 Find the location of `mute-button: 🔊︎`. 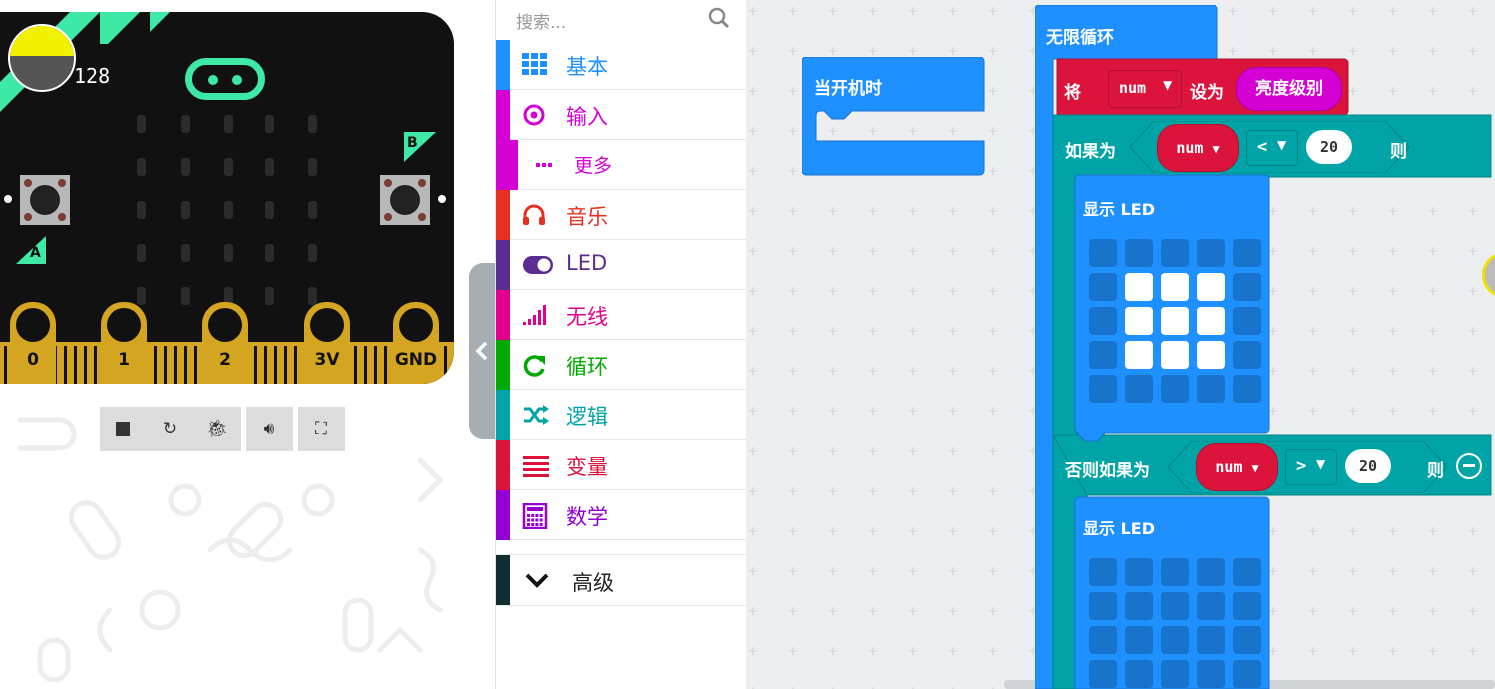

mute-button: 🔊︎ is located at coordinates (269, 429).